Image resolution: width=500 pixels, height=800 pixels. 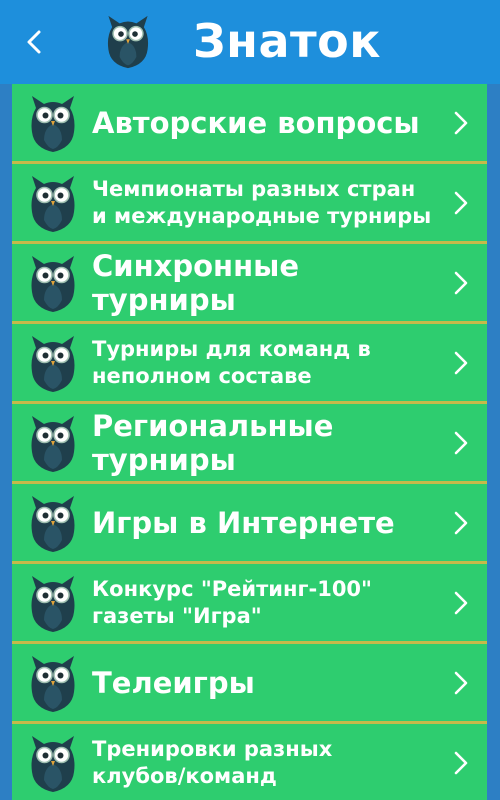 What do you see at coordinates (213, 442) in the screenshot?
I see `category-label: Региональные турниры` at bounding box center [213, 442].